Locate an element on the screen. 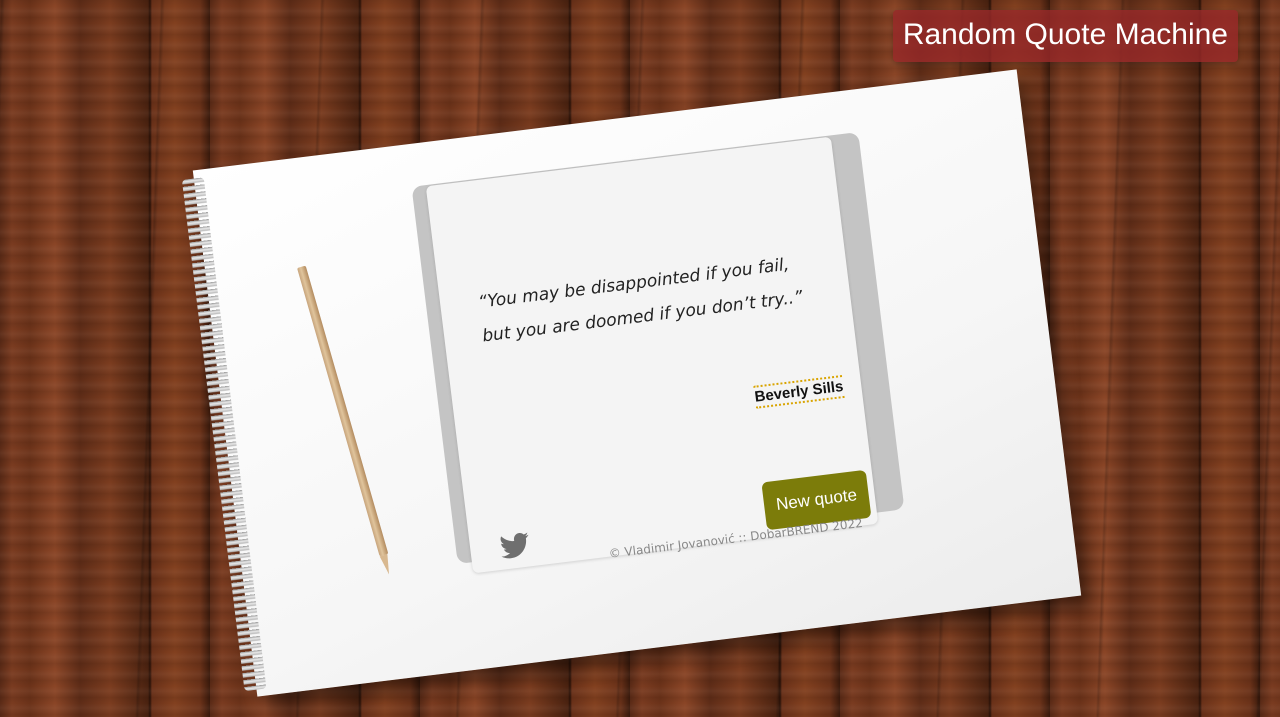 This screenshot has height=717, width=1280. app-title: Random Quote Machine is located at coordinates (1065, 36).